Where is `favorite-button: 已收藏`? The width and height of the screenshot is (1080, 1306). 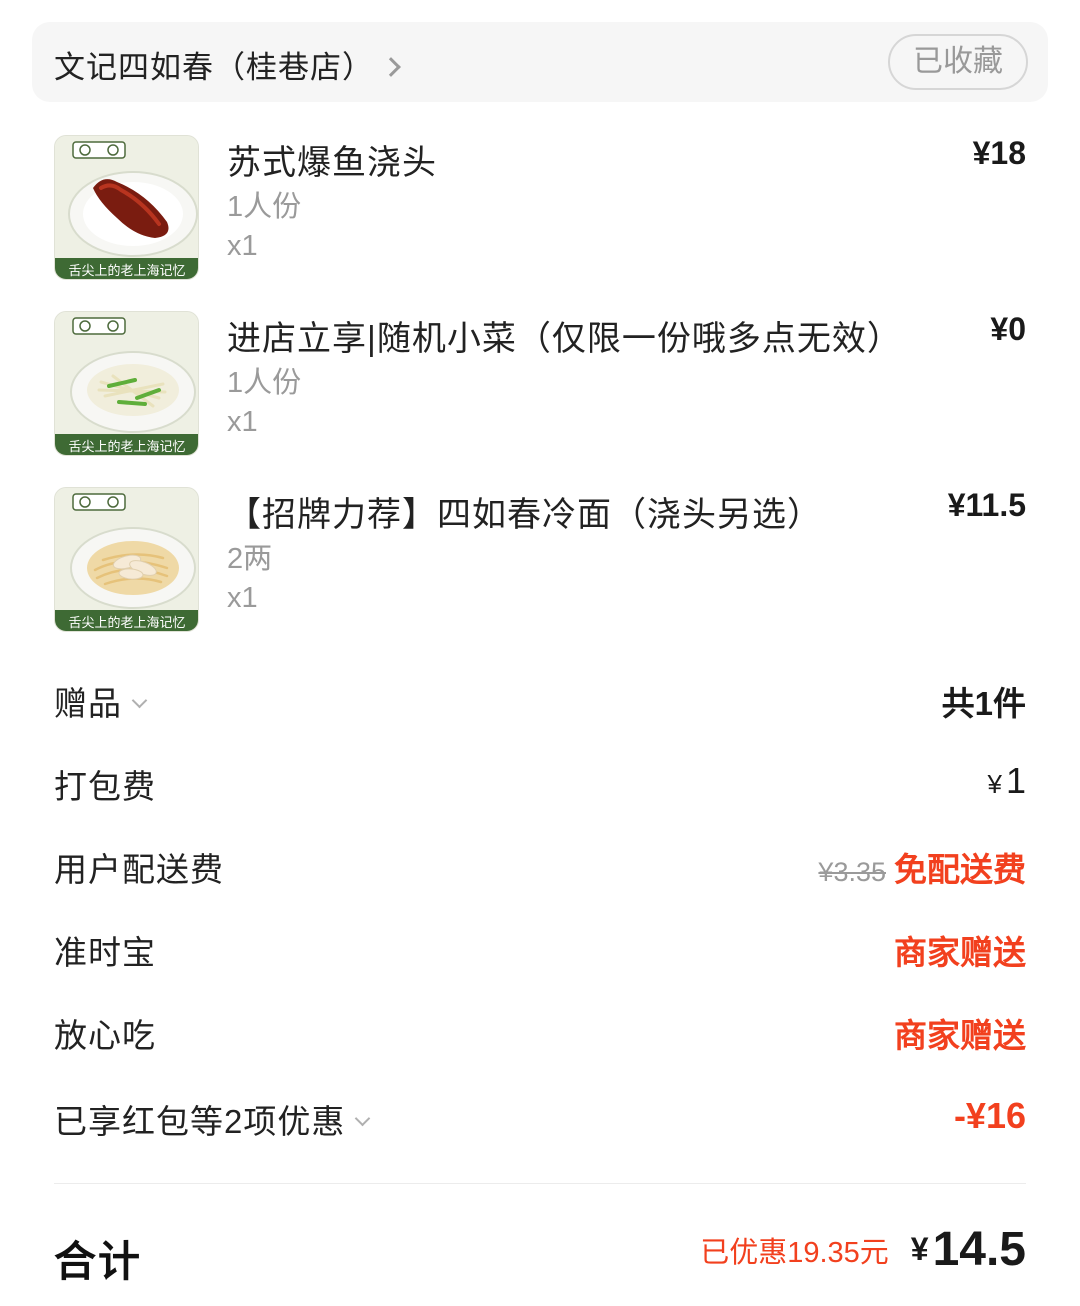 favorite-button: 已收藏 is located at coordinates (958, 62).